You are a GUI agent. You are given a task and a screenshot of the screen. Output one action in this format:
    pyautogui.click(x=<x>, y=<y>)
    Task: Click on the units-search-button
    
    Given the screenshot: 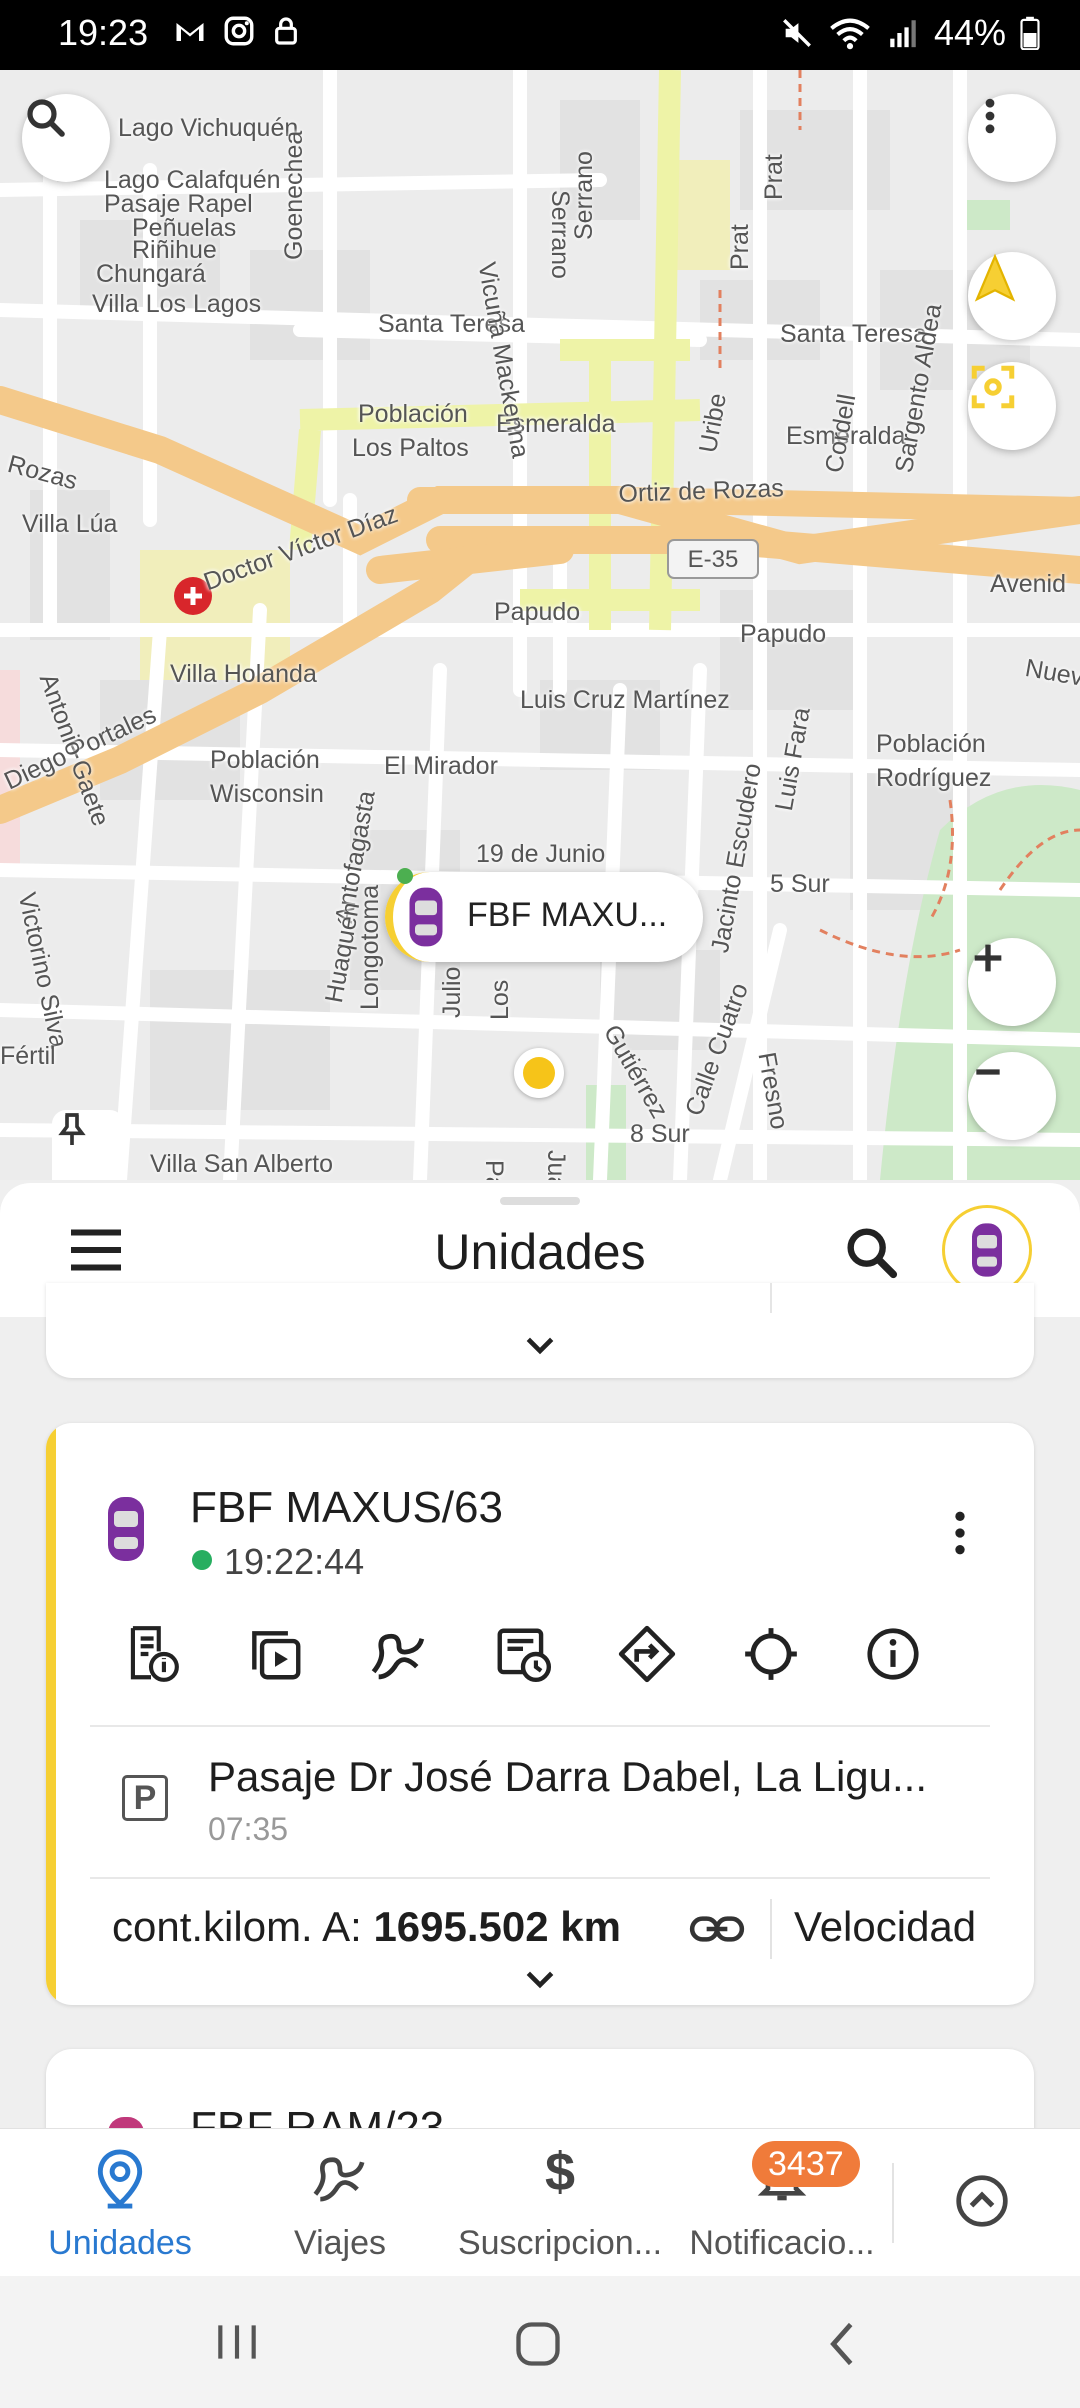 What is the action you would take?
    pyautogui.click(x=875, y=1256)
    